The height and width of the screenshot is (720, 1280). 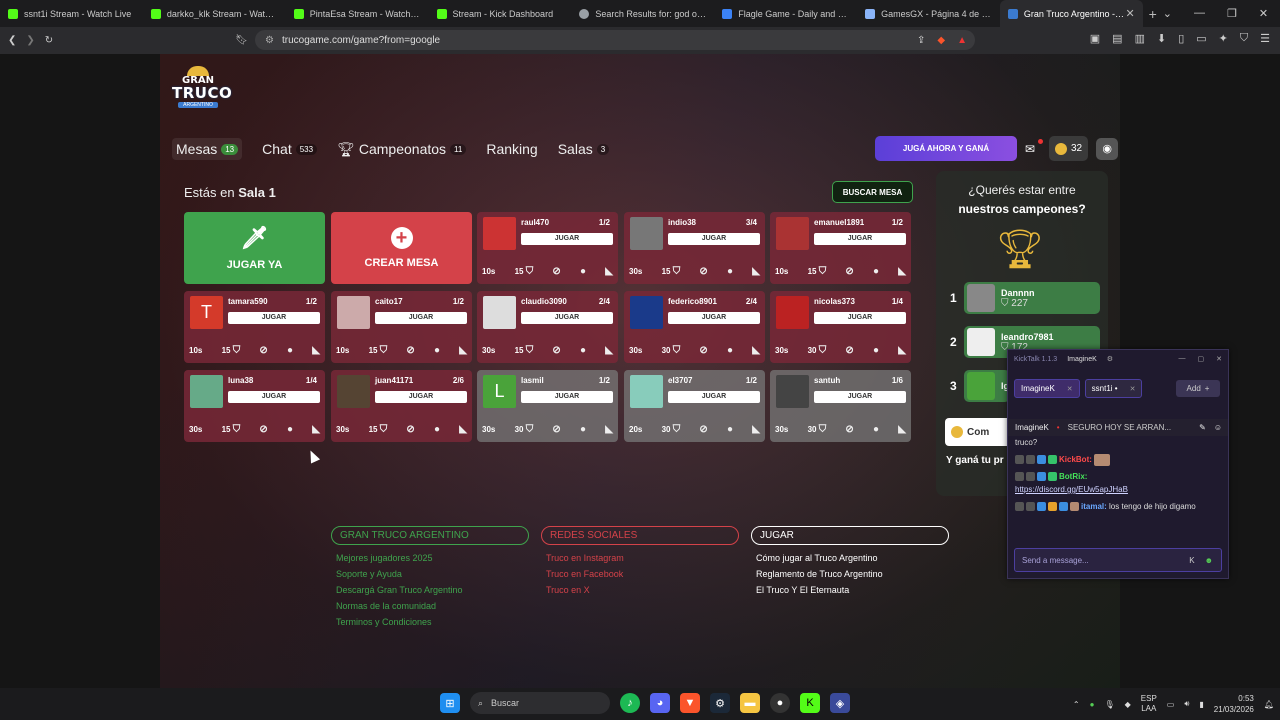 I want to click on table-card: luna38 1/4 JUGAR 30s 15 ⛉ ⊘ ● ◣, so click(x=254, y=406).